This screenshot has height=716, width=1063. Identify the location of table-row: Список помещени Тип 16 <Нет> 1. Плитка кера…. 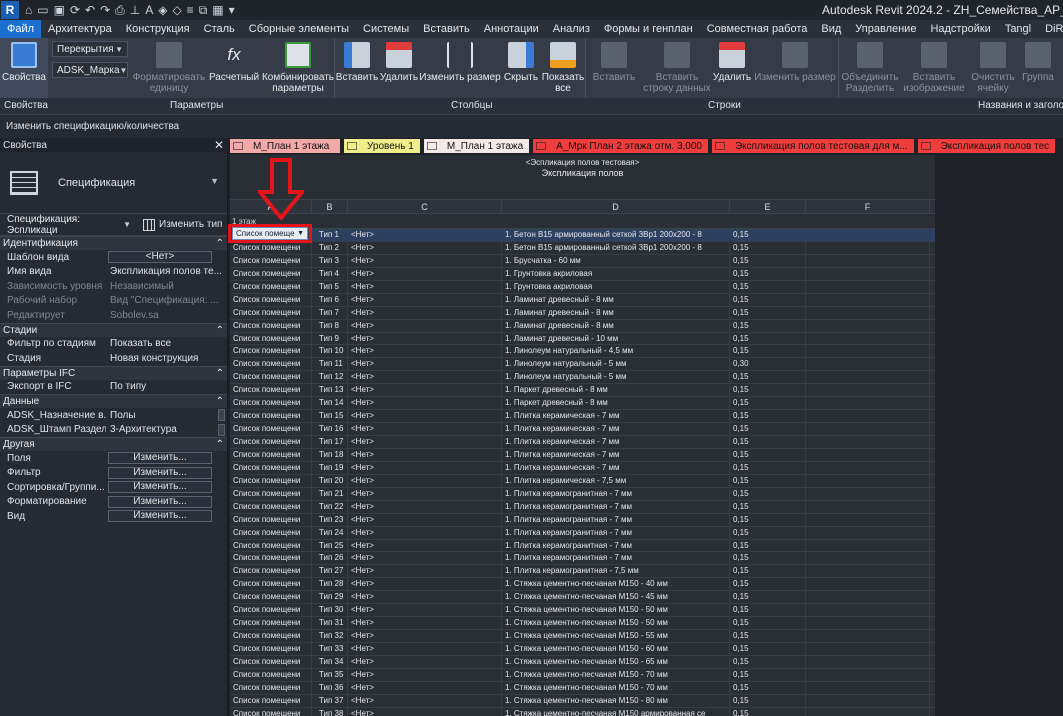
(582, 429).